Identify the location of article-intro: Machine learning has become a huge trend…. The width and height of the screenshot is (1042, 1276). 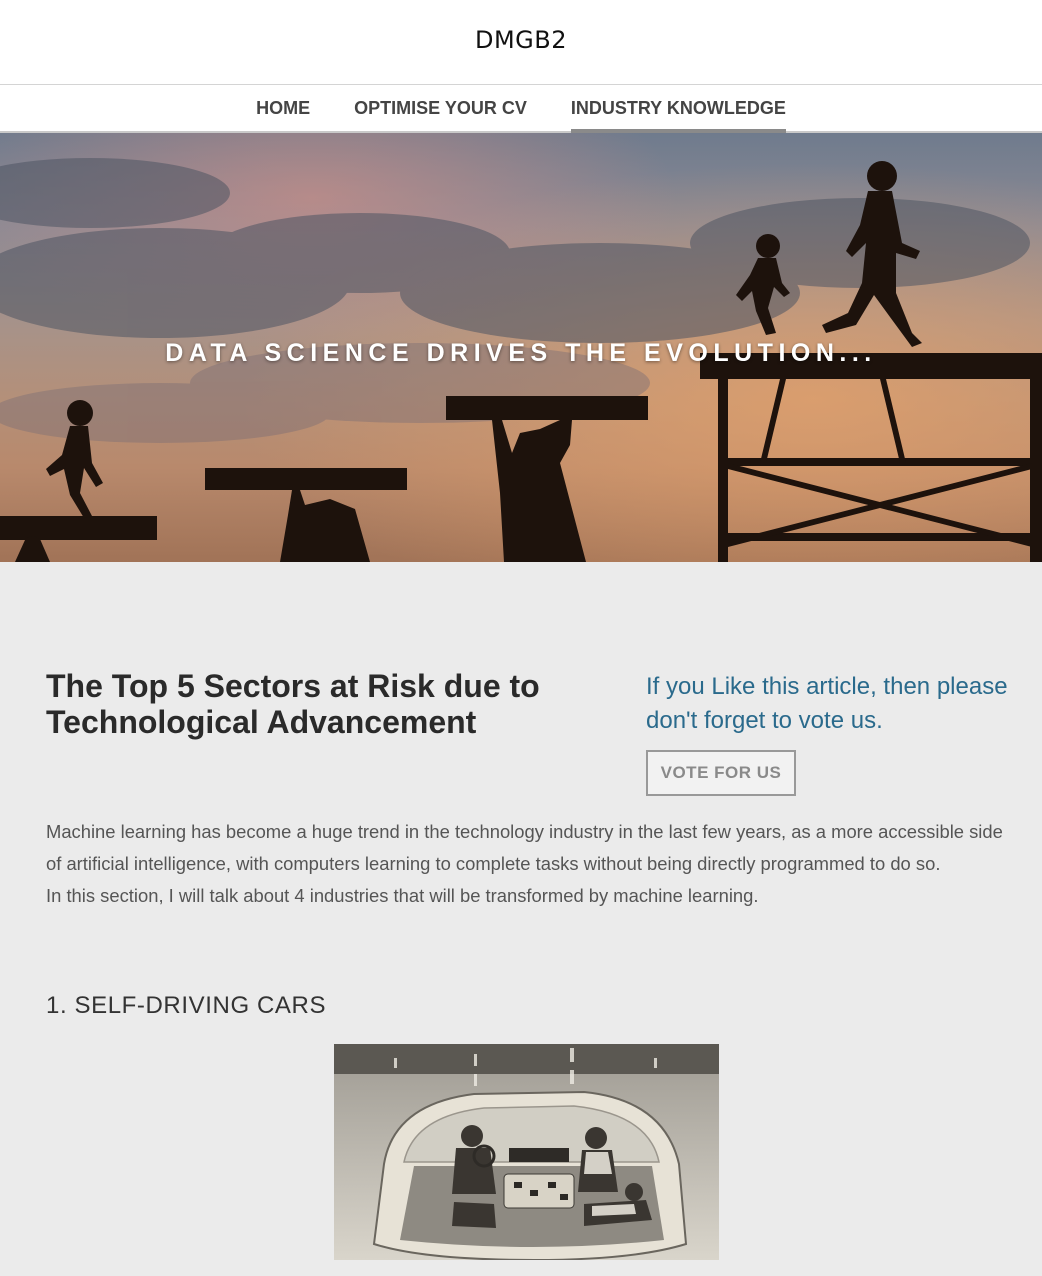
(526, 864).